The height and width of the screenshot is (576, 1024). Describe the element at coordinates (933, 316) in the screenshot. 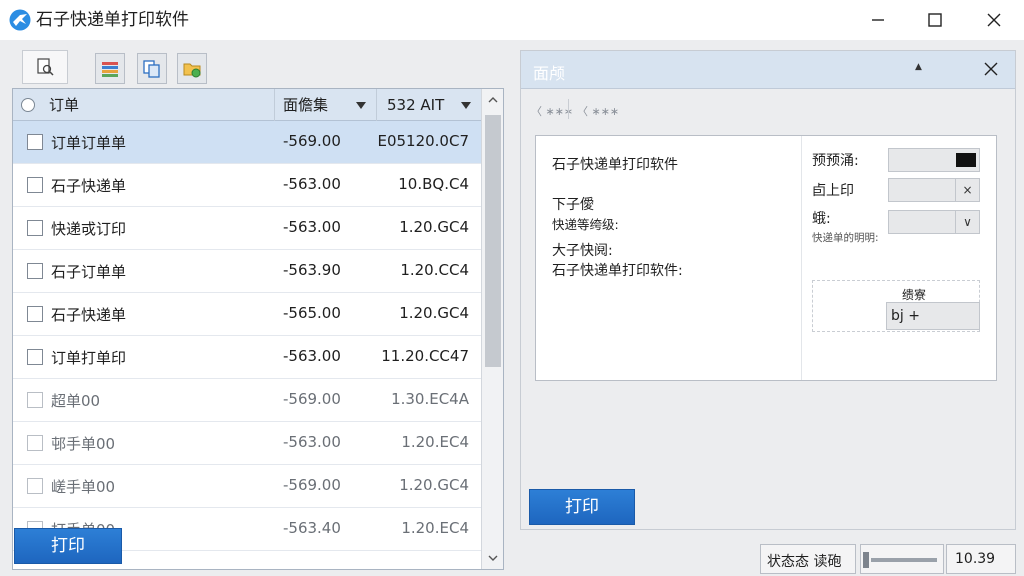

I see `add-field: bj +` at that location.